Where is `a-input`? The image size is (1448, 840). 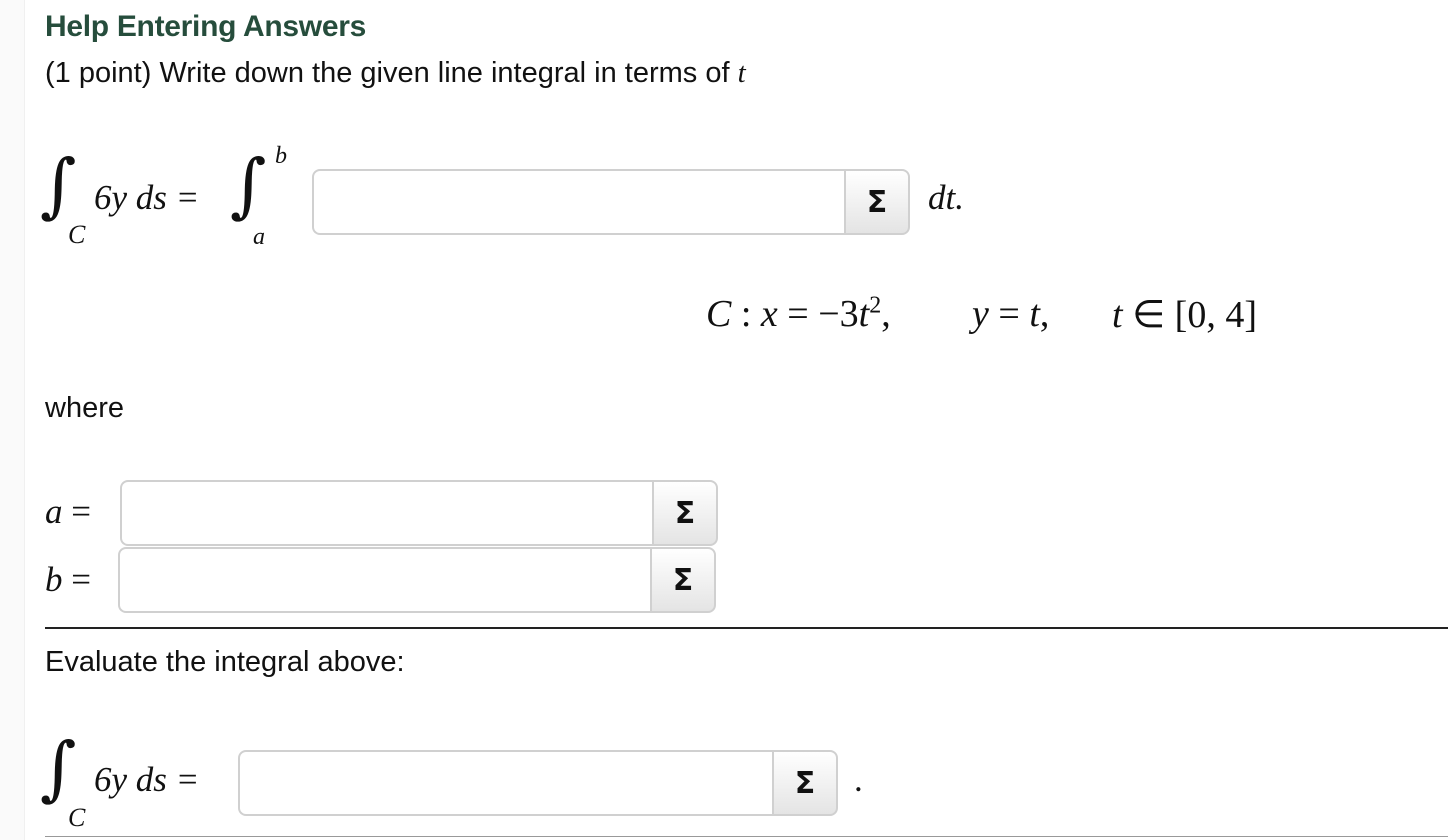
a-input is located at coordinates (386, 513).